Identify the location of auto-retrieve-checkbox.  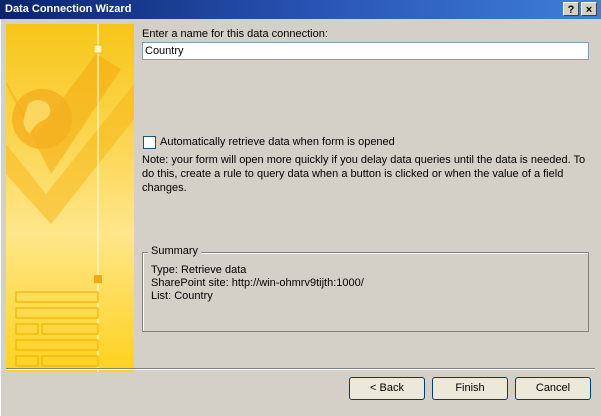
(149, 142).